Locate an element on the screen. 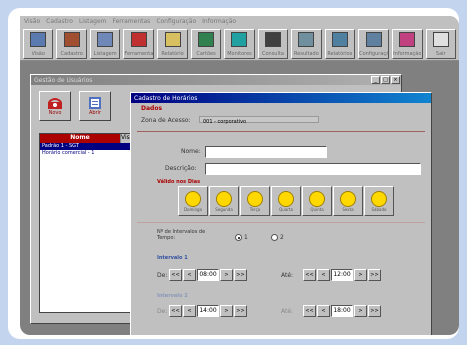  exit-icon is located at coordinates (440, 39).